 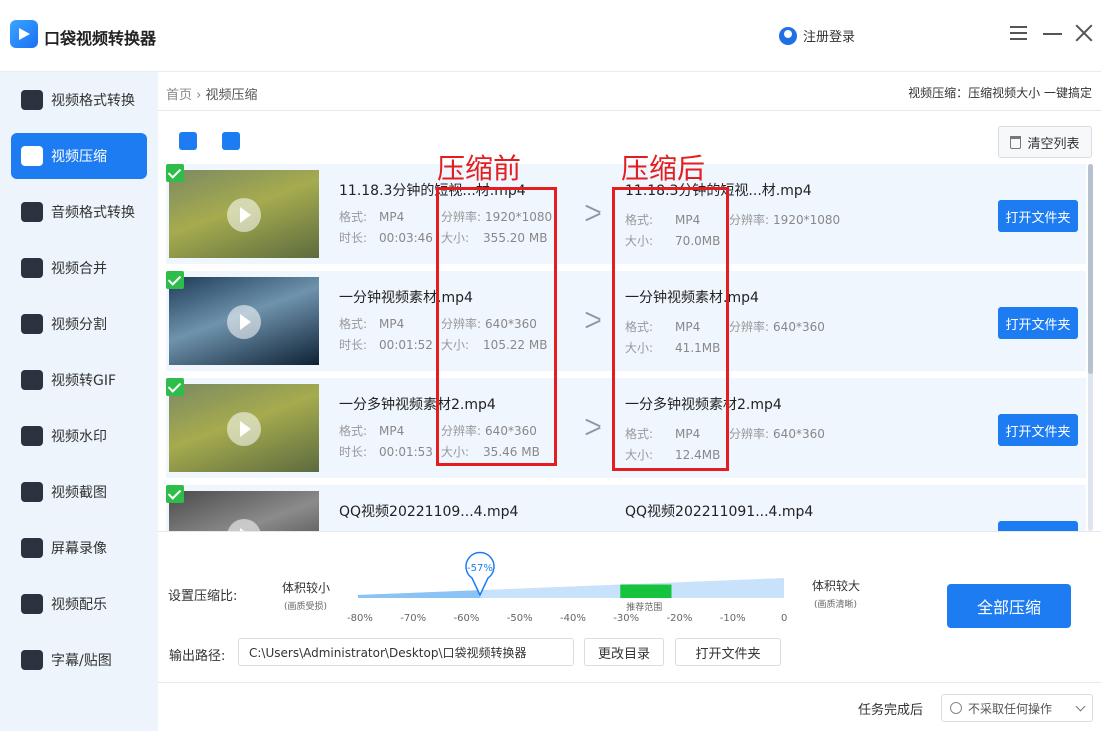 I want to click on recommended-range-label: 推荐范围, so click(x=644, y=608).